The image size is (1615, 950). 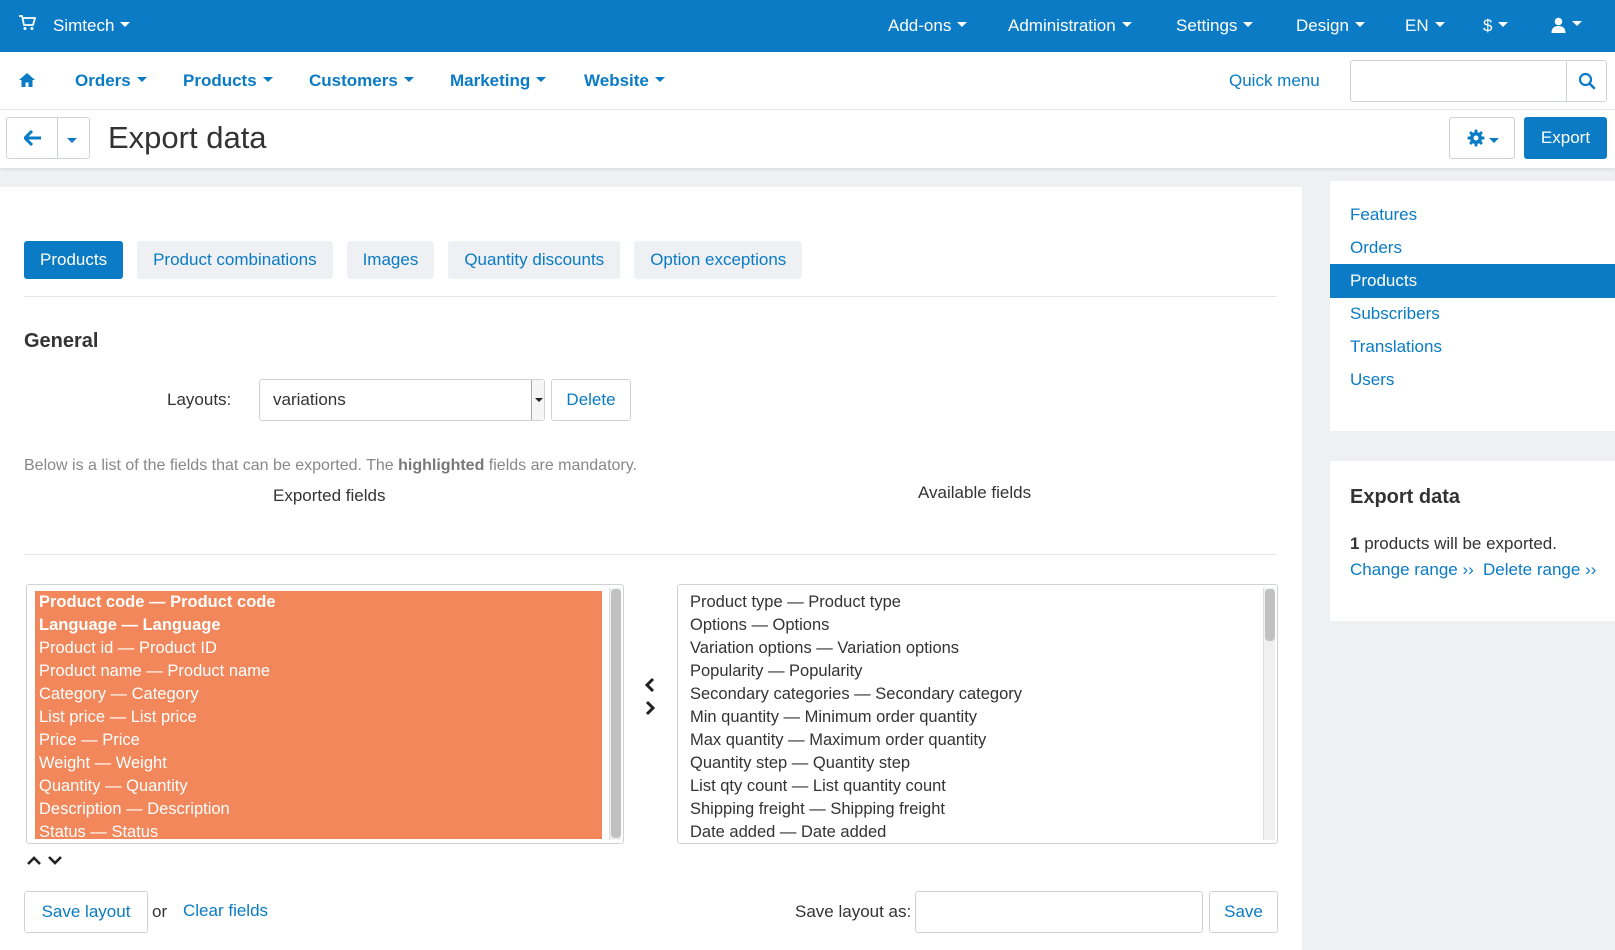 I want to click on search-input, so click(x=1458, y=81).